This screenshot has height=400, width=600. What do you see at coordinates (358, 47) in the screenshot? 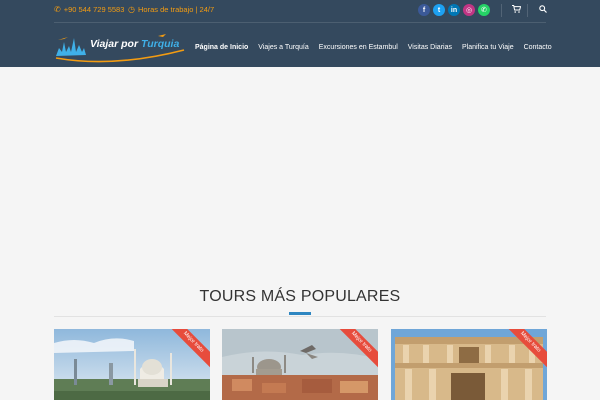
I see `nav-item-istanbul-excursions: Excursiones en Estambul` at bounding box center [358, 47].